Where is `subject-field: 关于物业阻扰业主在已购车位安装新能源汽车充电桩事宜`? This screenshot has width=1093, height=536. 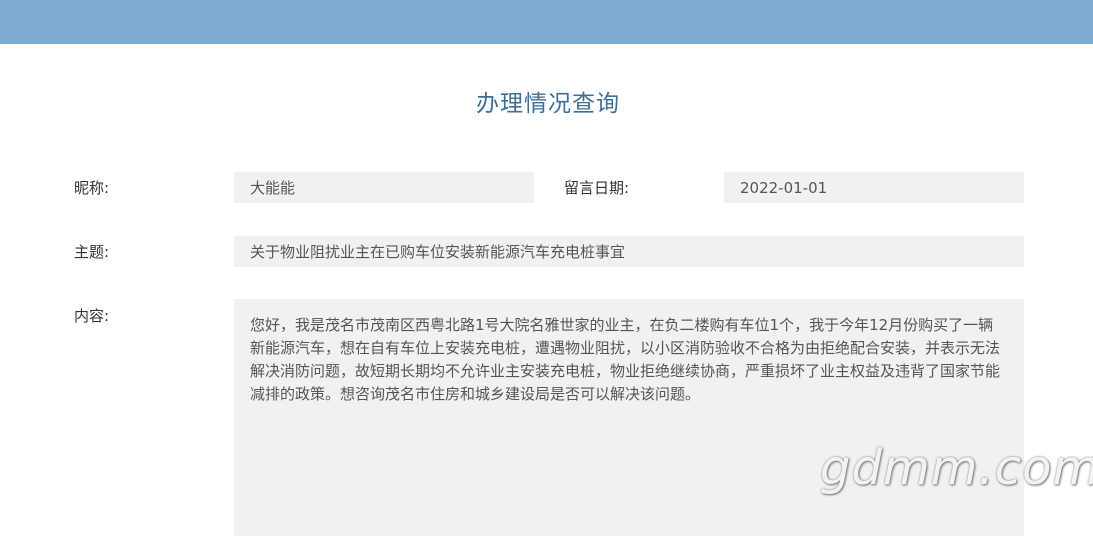
subject-field: 关于物业阻扰业主在已购车位安装新能源汽车充电桩事宜 is located at coordinates (629, 251).